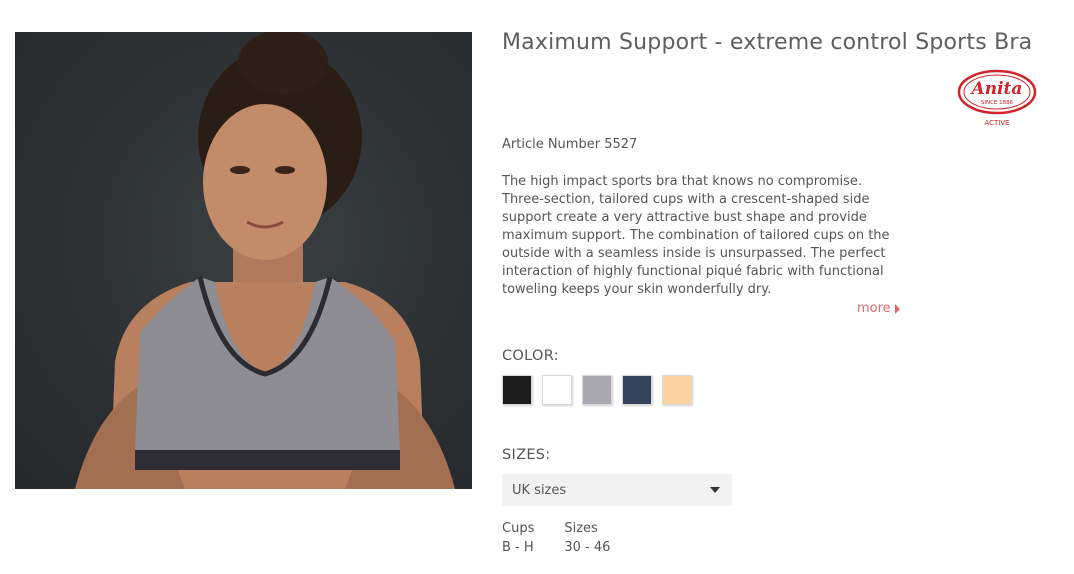  I want to click on article-number: Article Number 5527, so click(570, 144).